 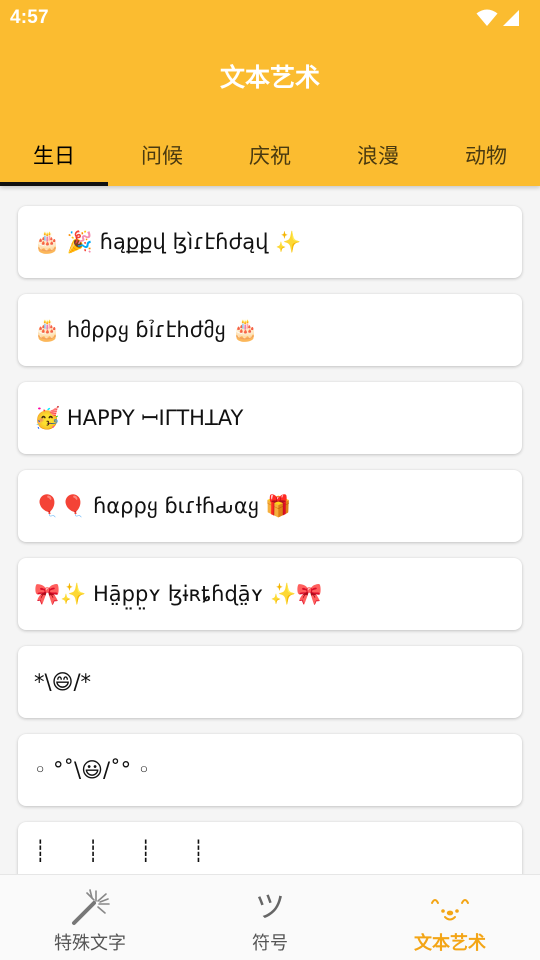 I want to click on category-tabs: 生日 问候 庆祝 浪漫 动物, so click(x=270, y=155).